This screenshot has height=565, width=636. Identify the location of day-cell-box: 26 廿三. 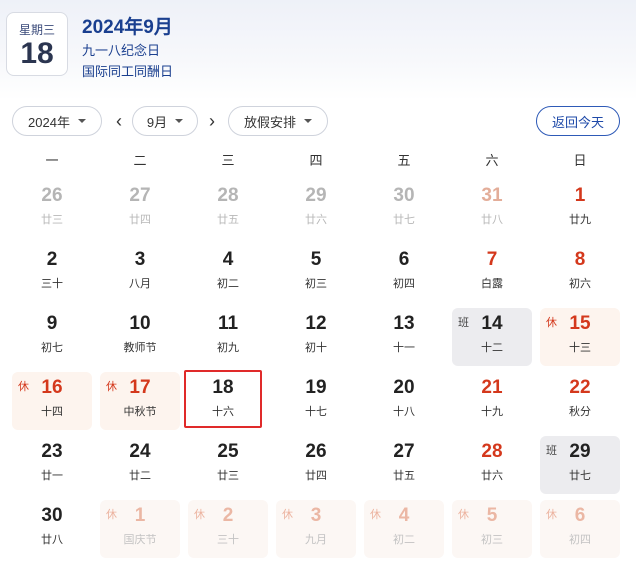
(52, 209).